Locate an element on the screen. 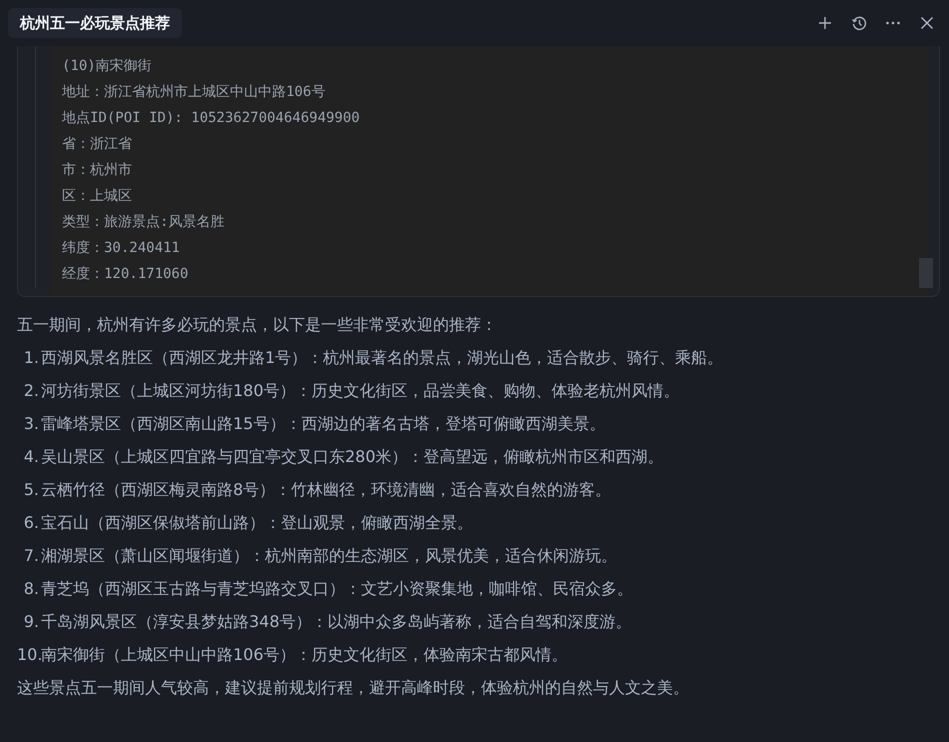  code-line: 地址：浙江省杭州市上城区中山中路106号 is located at coordinates (194, 92).